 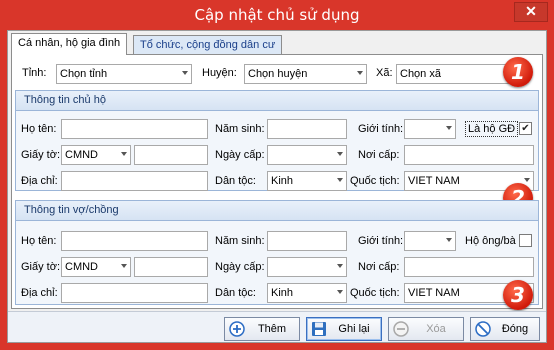 What do you see at coordinates (171, 267) in the screenshot?
I see `spouse-so-giay-to-input` at bounding box center [171, 267].